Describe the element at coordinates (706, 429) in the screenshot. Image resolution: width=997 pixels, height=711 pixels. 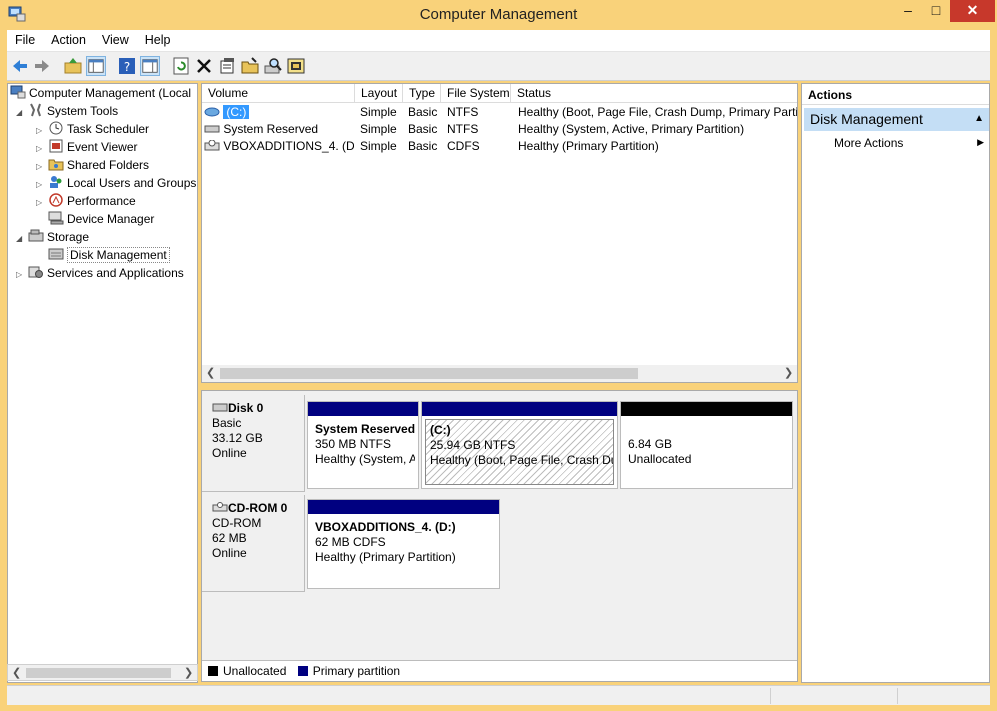
I see `partition-title` at that location.